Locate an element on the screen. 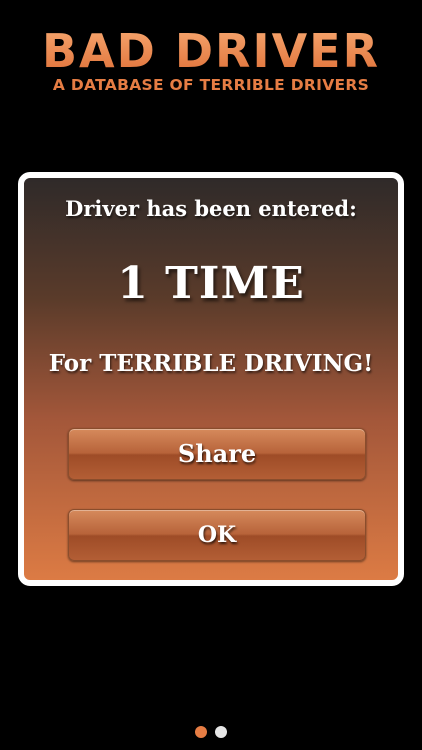  logo-subtitle: A DATABASE OF TERRIBLE DRIVERS is located at coordinates (211, 85).